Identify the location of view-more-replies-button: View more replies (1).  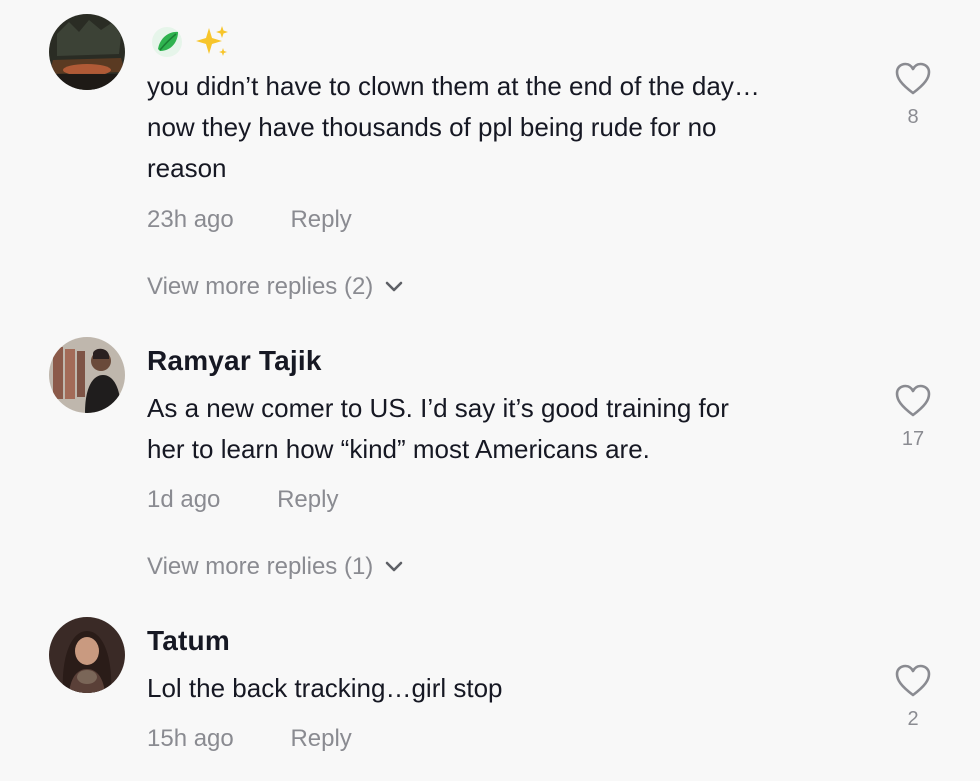
(275, 567).